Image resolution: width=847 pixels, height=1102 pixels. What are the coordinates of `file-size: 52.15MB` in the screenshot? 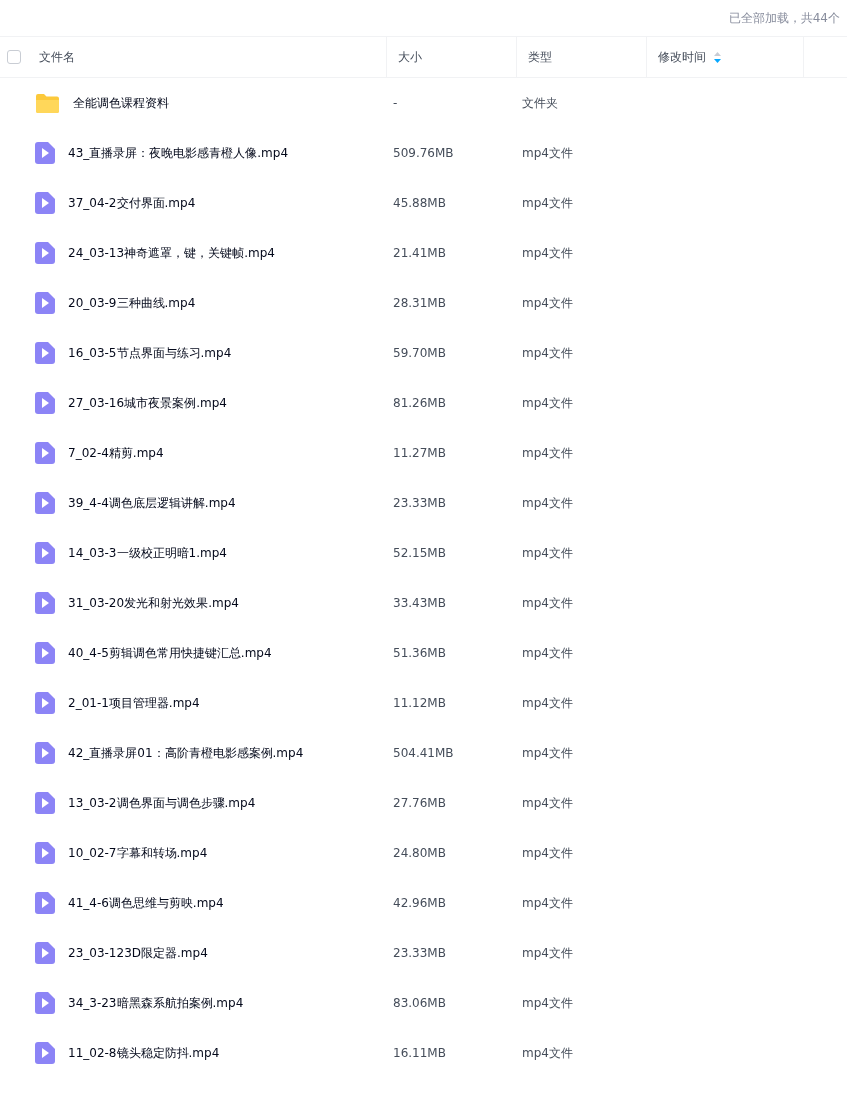 It's located at (419, 553).